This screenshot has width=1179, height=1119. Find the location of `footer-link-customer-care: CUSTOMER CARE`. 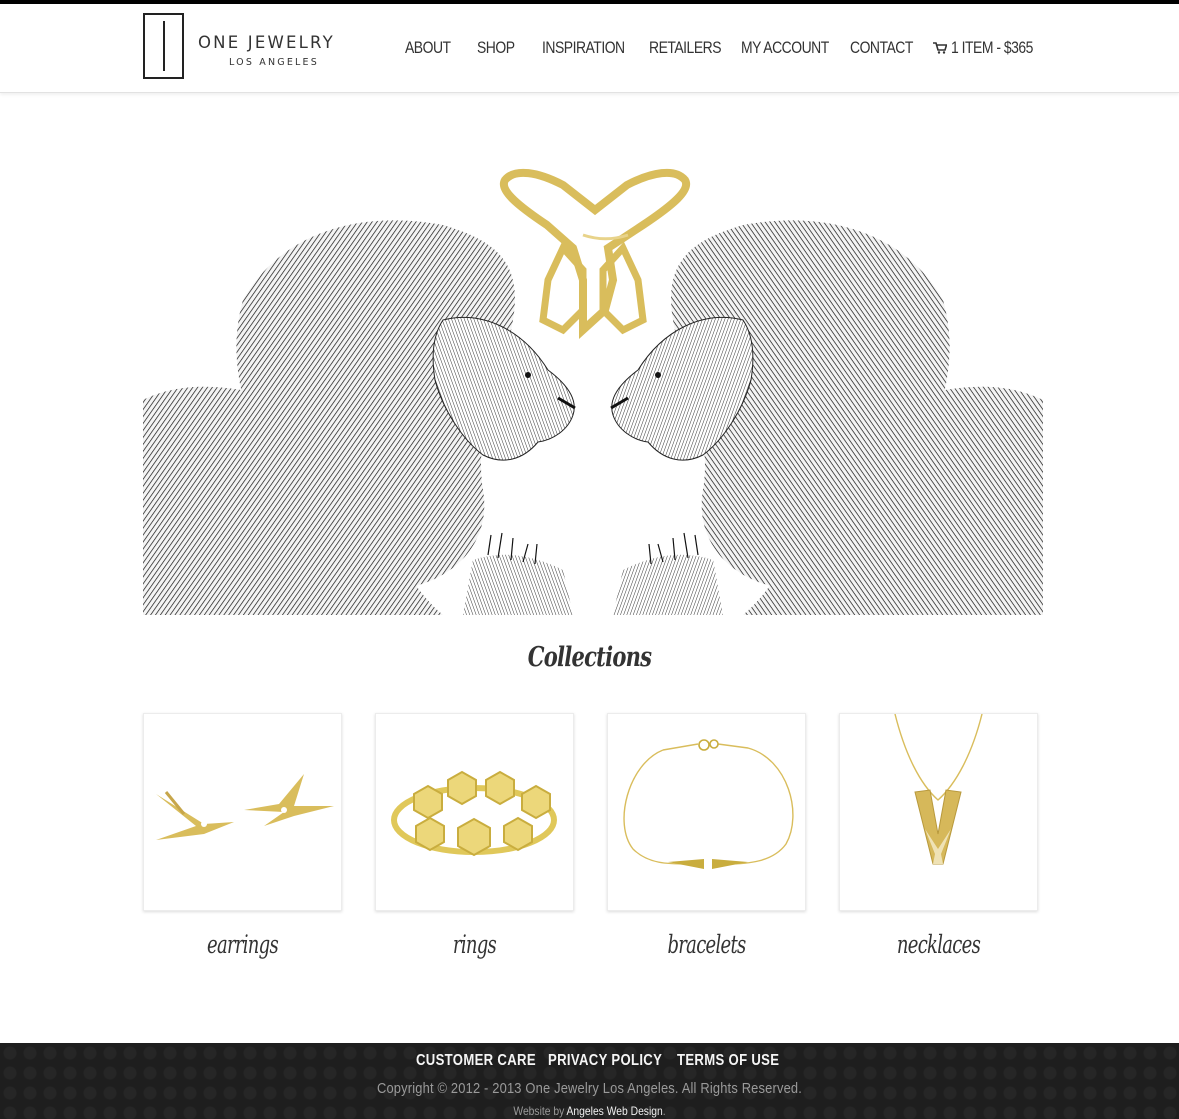

footer-link-customer-care: CUSTOMER CARE is located at coordinates (476, 1061).